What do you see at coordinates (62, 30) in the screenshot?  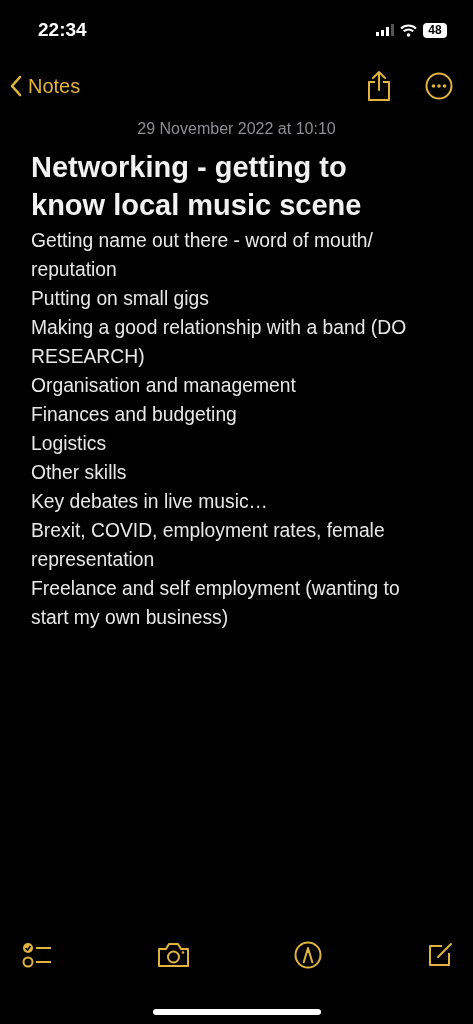 I see `status-time: 22:34` at bounding box center [62, 30].